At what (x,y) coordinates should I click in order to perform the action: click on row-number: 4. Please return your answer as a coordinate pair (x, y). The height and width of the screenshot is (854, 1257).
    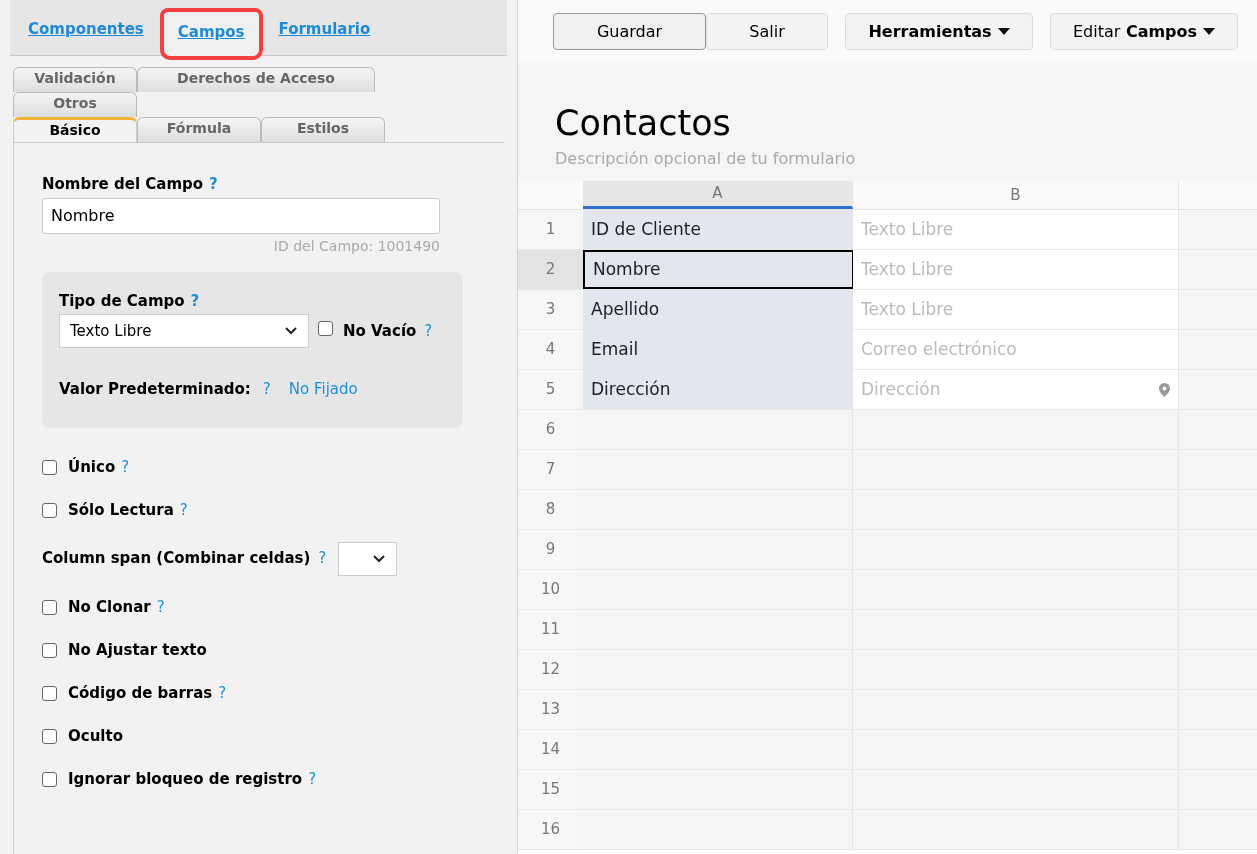
    Looking at the image, I should click on (550, 349).